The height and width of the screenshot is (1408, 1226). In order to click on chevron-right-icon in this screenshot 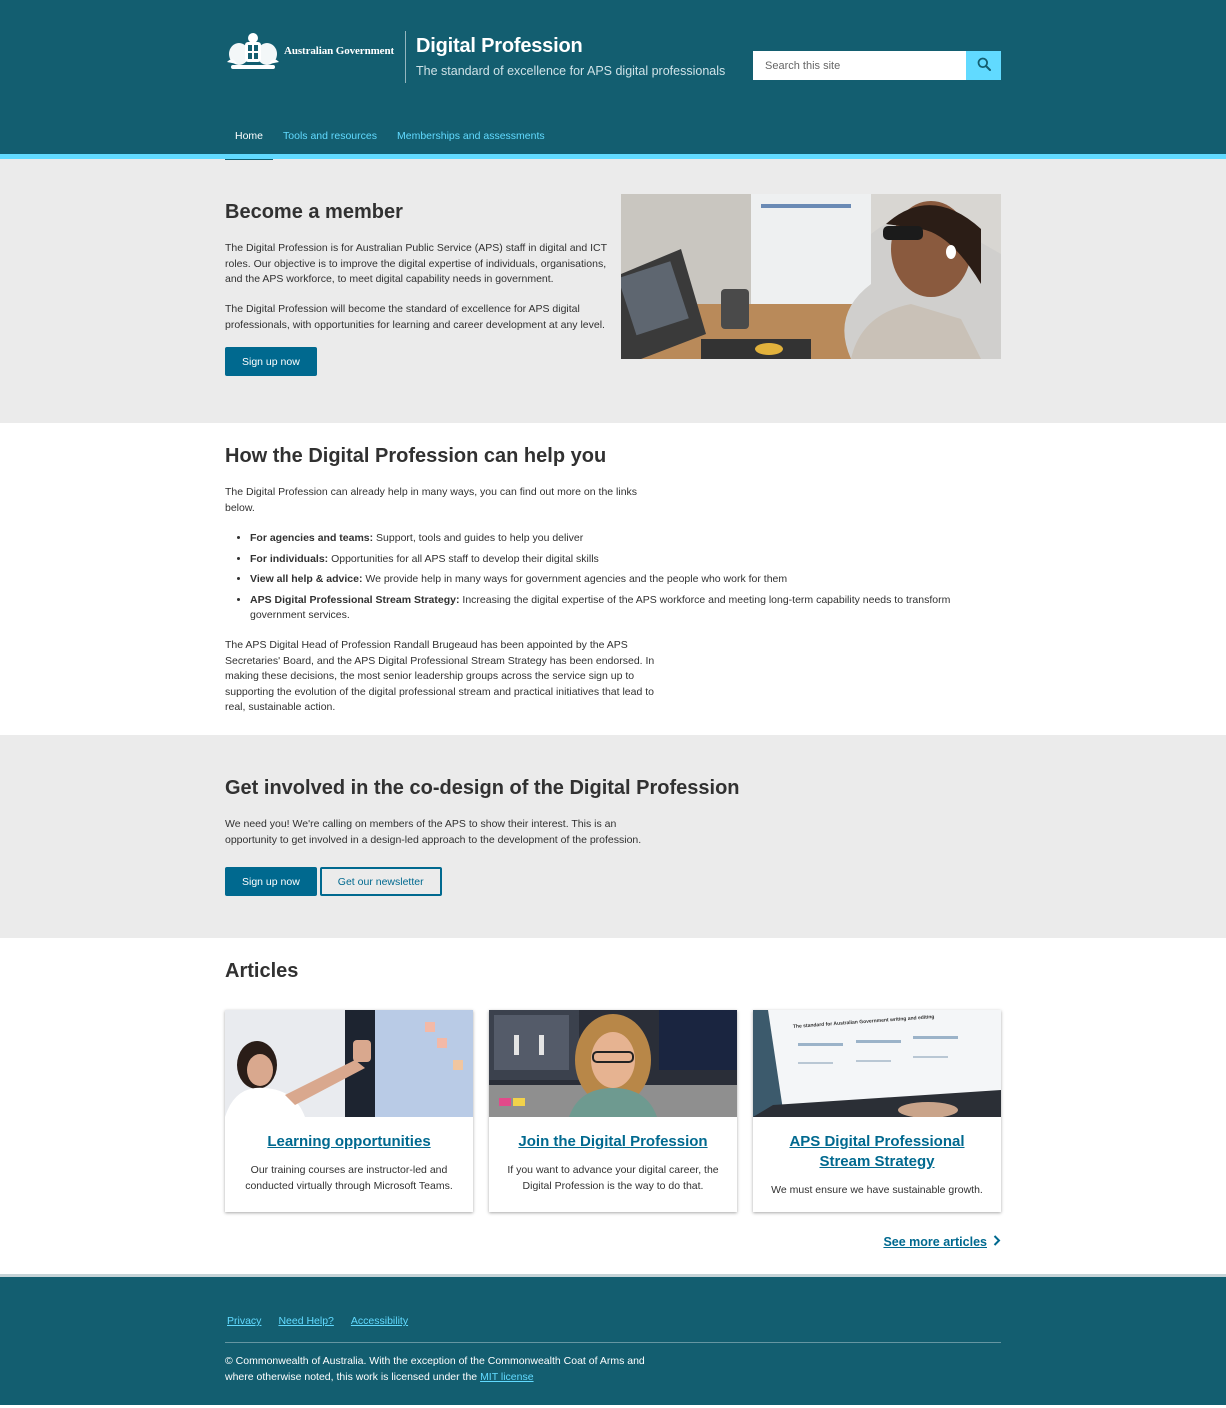, I will do `click(997, 1242)`.